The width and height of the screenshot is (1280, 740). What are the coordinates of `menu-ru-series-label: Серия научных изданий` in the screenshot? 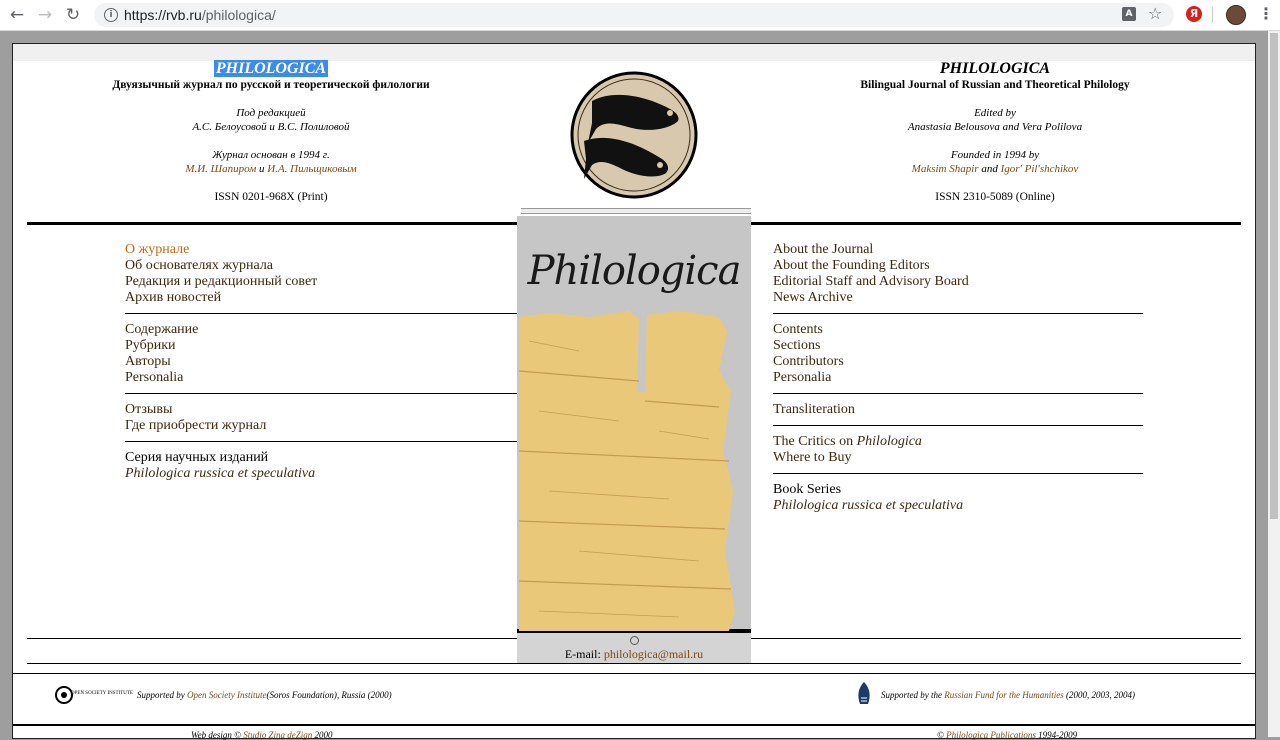 It's located at (197, 457).